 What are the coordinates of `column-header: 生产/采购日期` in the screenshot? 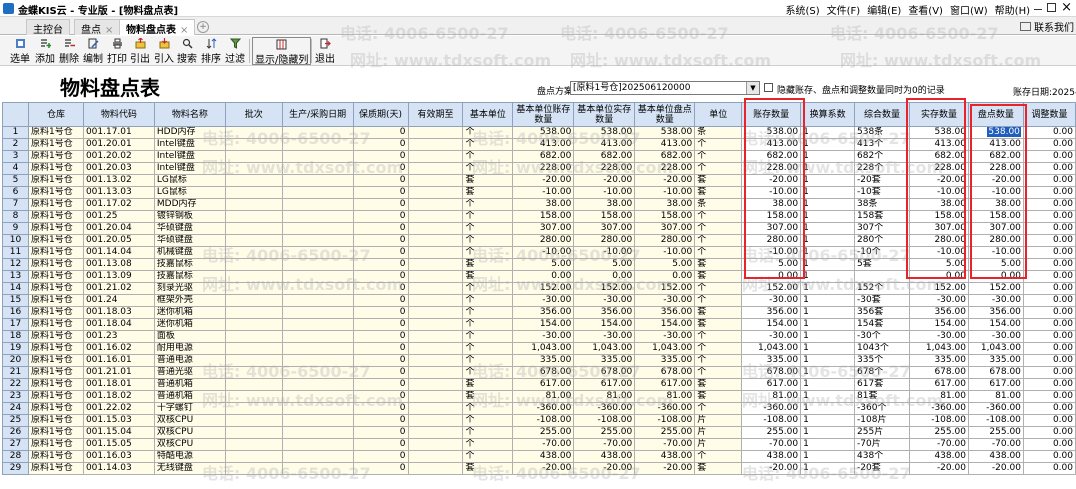 It's located at (317, 114).